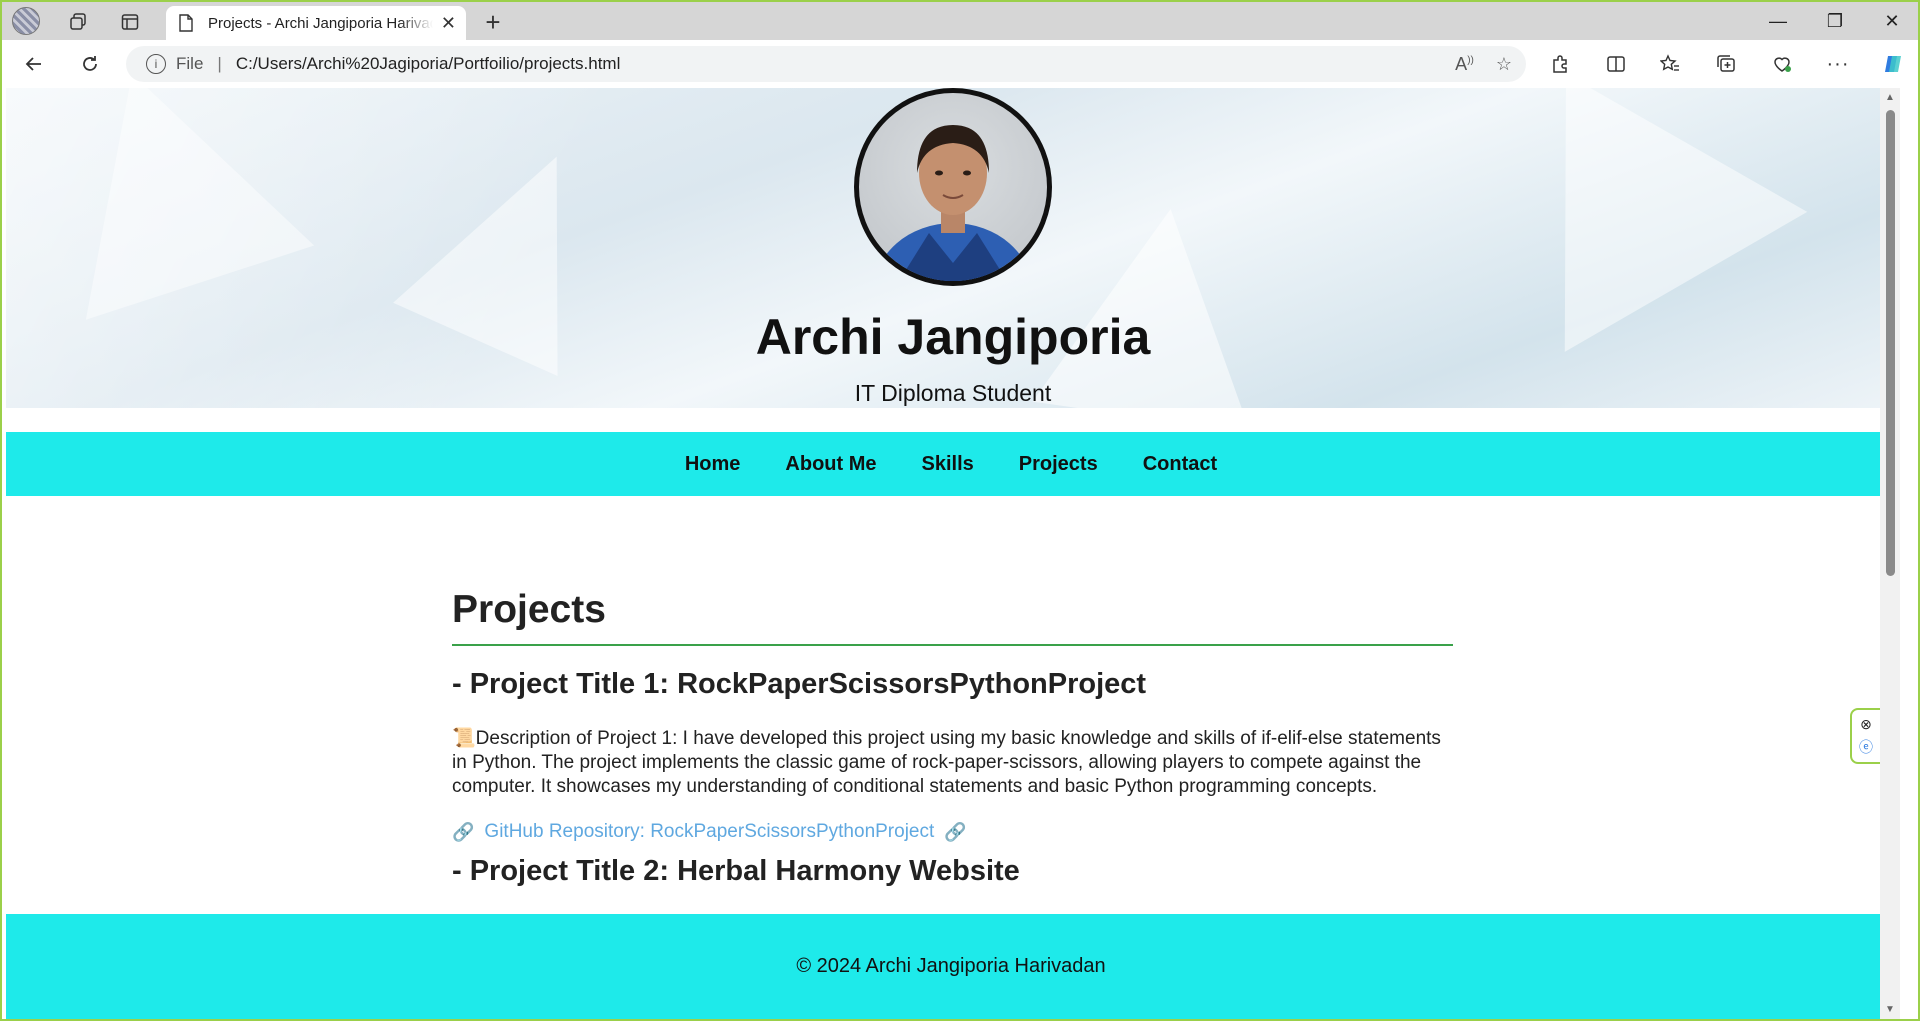 The height and width of the screenshot is (1021, 1920). Describe the element at coordinates (156, 64) in the screenshot. I see `info-icon: i` at that location.